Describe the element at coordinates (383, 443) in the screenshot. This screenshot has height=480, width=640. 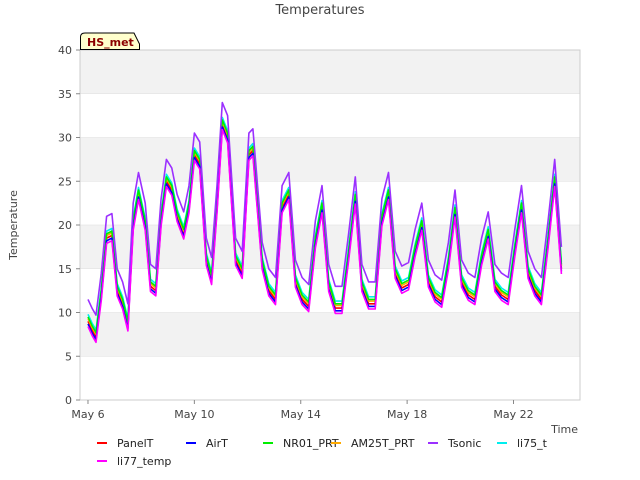
I see `legend-label-am25t-prt: AM25T_PRT` at that location.